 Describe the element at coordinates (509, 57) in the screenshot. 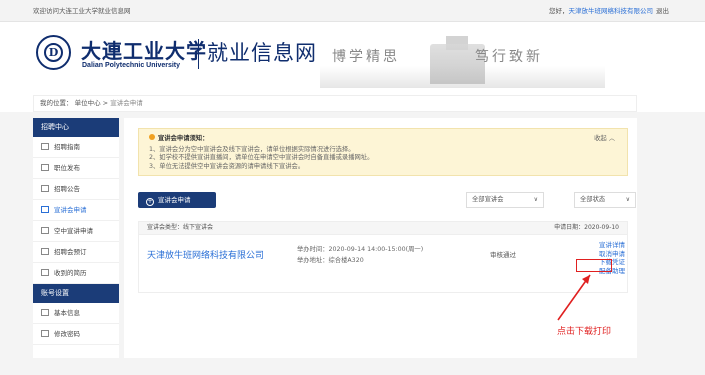

I see `motto-right: 笃行致新` at that location.